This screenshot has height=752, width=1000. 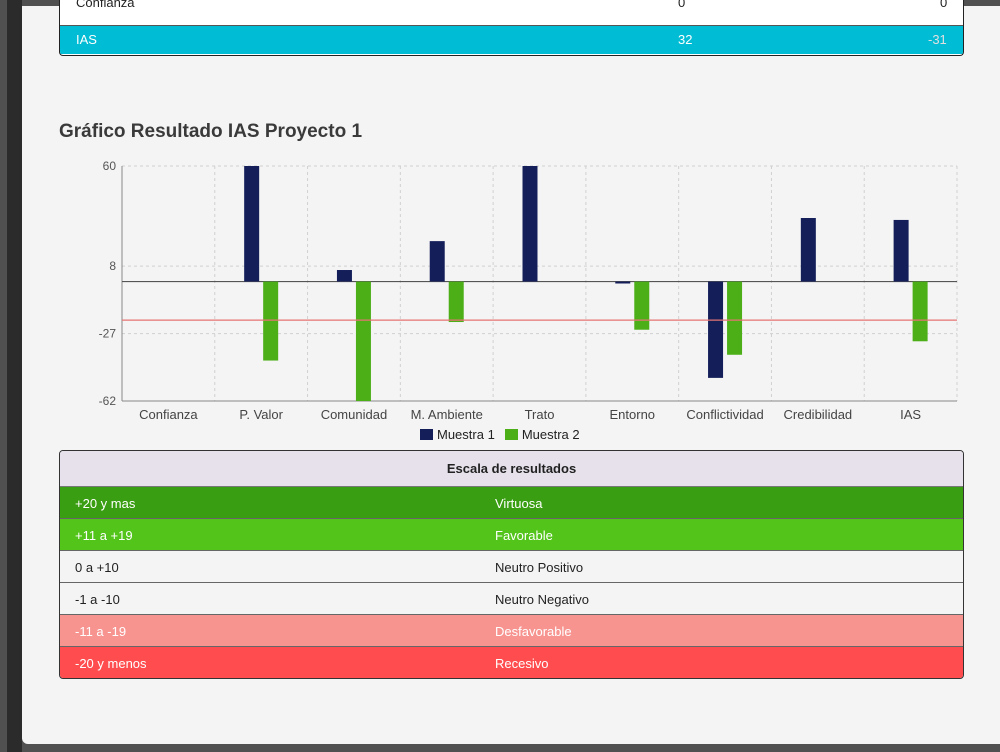 I want to click on x-tick-label: Credibilidad, so click(x=818, y=414).